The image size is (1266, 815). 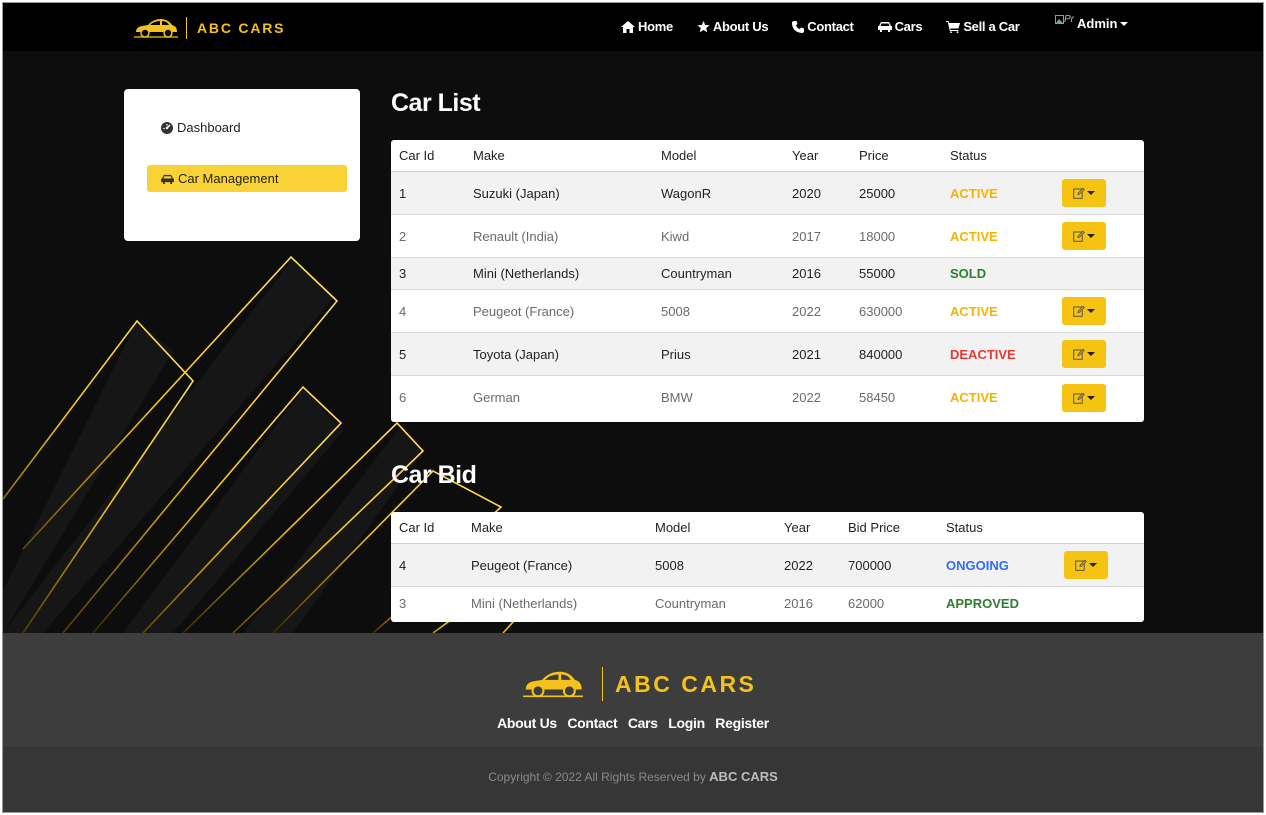 I want to click on footer-links: About Us Contact Cars Login Register, so click(x=633, y=724).